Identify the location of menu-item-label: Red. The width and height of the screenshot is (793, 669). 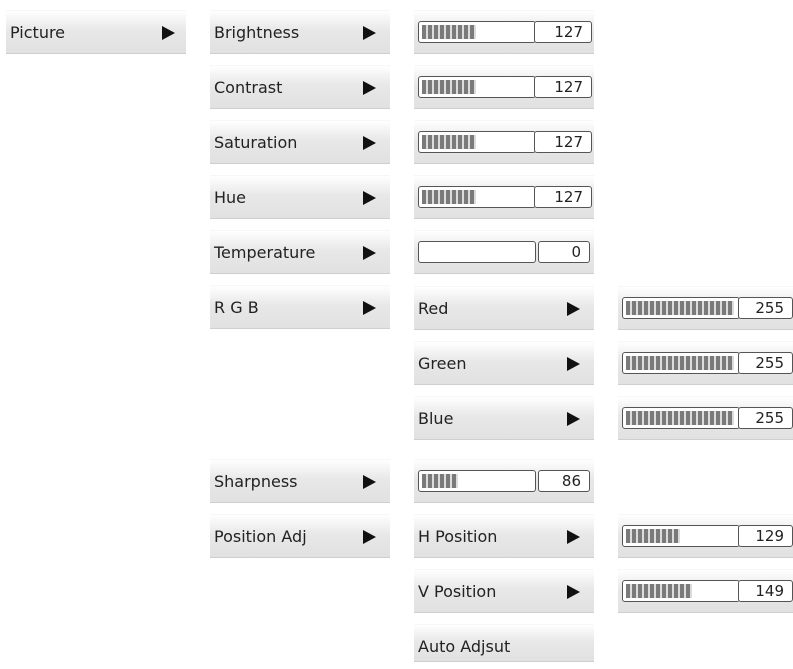
(433, 308).